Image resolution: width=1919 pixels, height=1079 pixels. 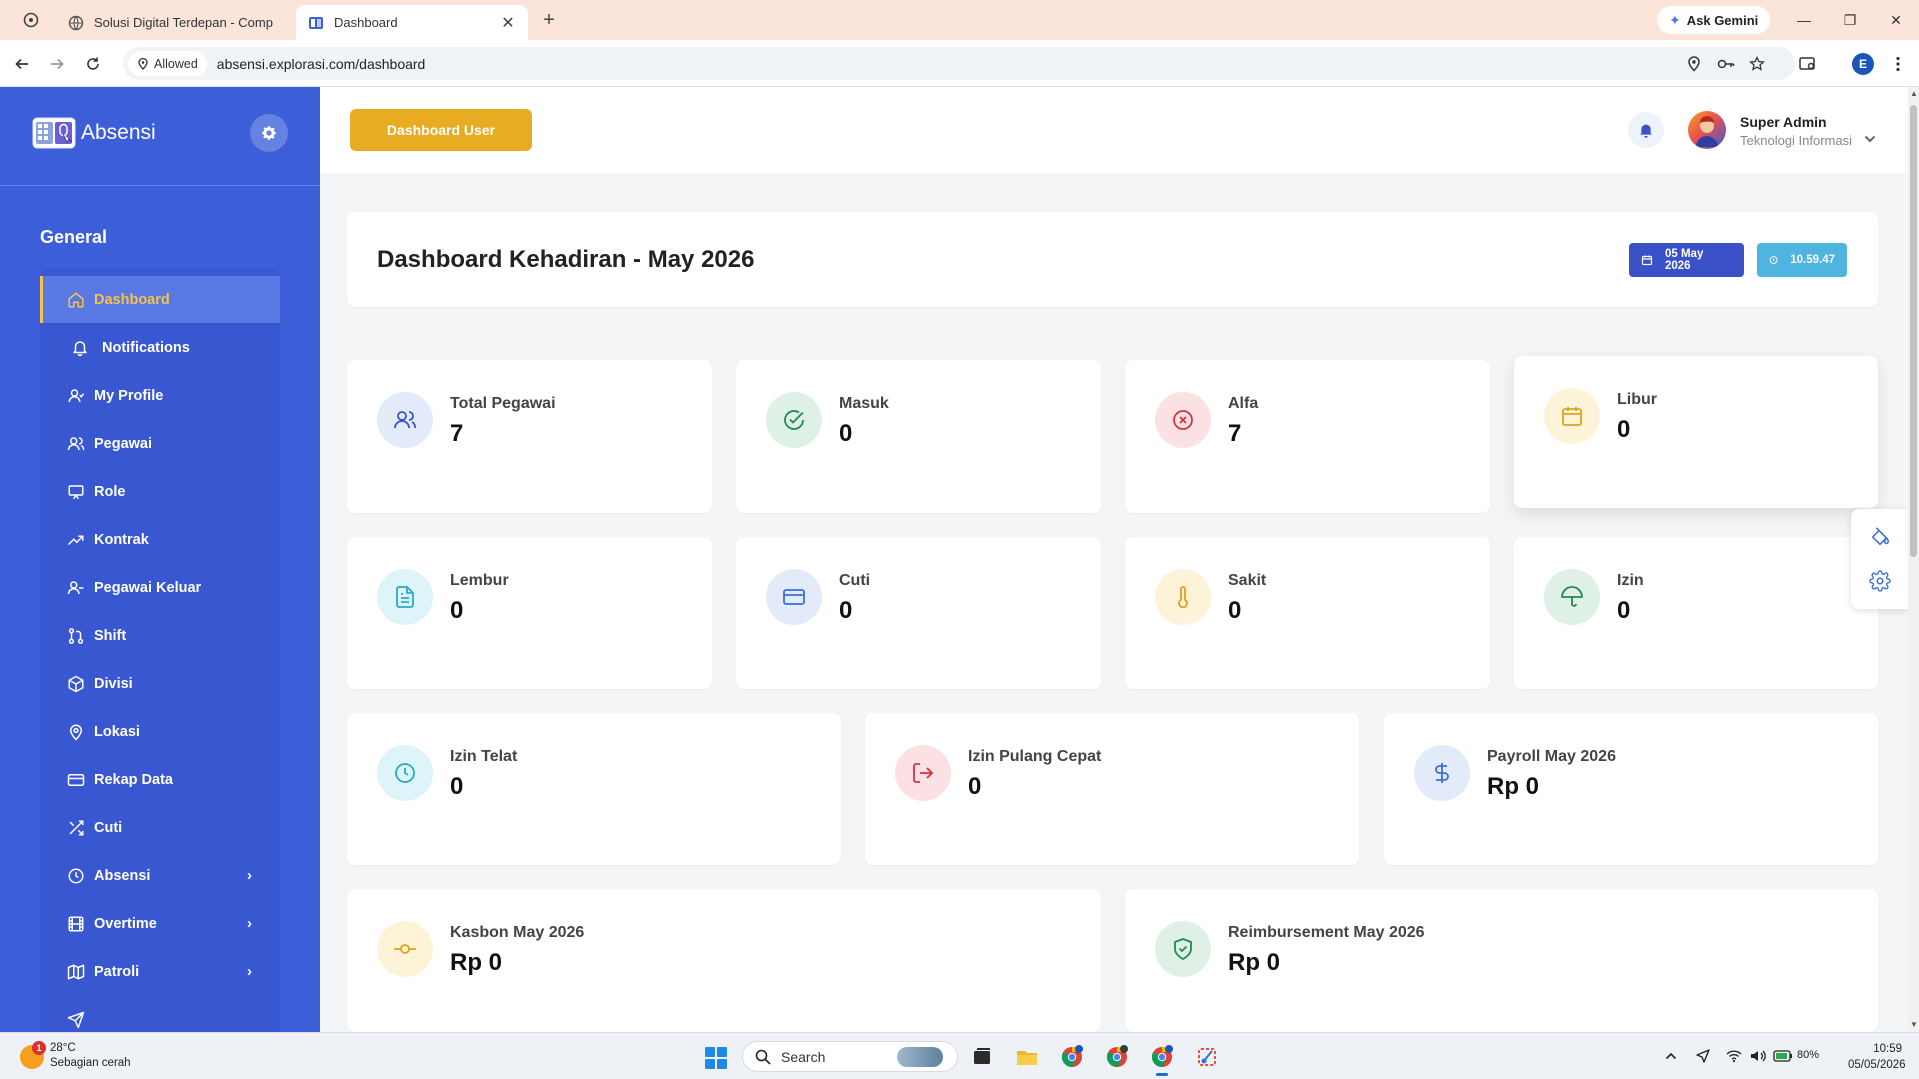 I want to click on back-button, so click(x=22, y=64).